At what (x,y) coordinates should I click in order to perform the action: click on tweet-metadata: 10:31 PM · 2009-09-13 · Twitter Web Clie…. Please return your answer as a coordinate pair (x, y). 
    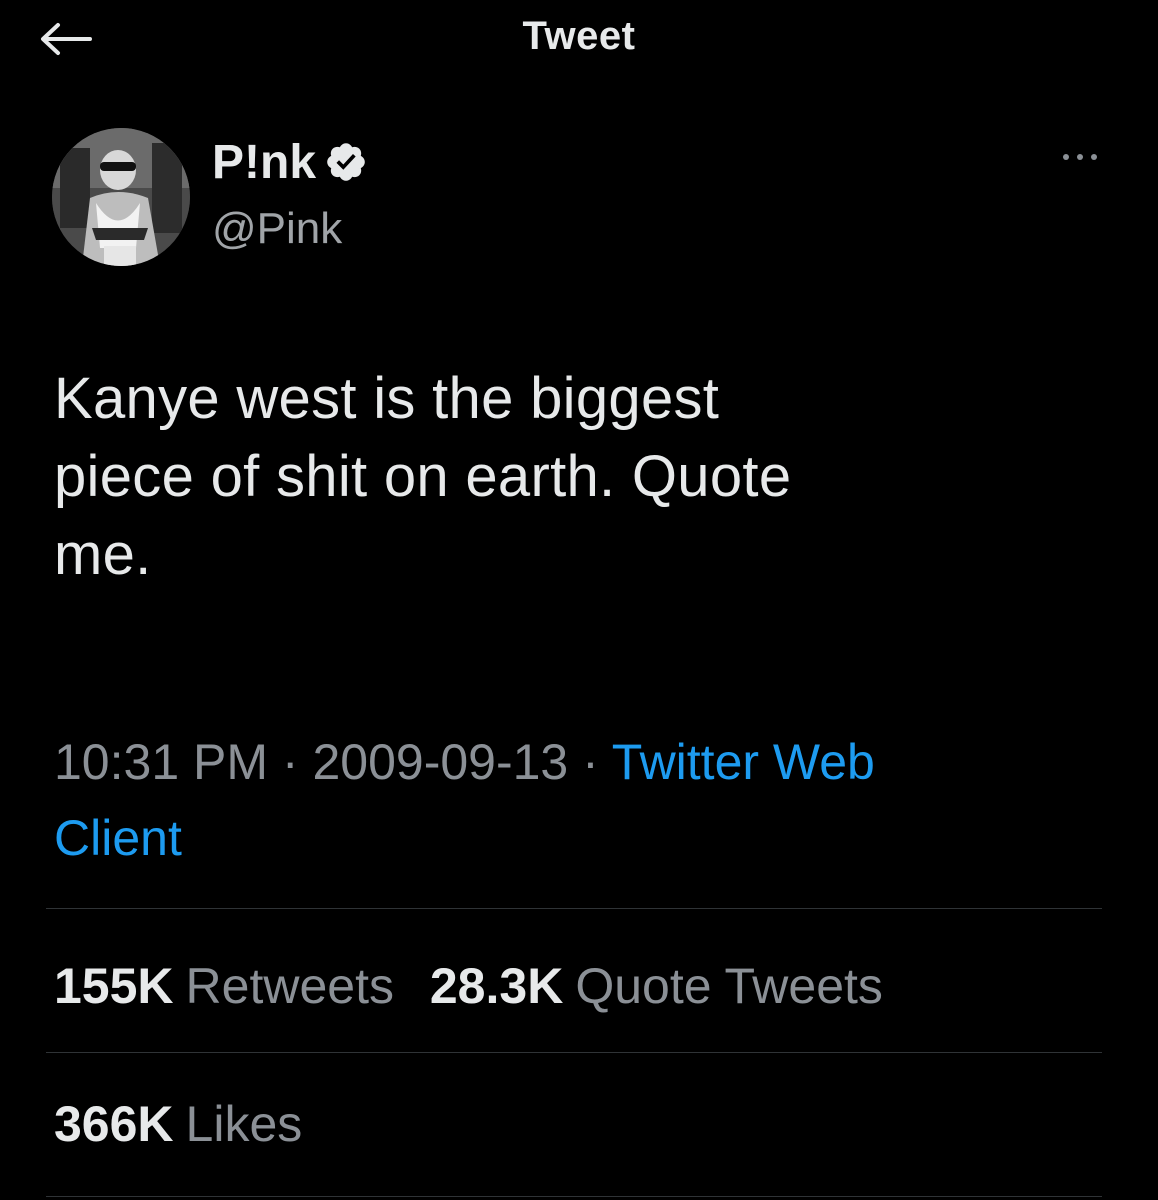
    Looking at the image, I should click on (584, 800).